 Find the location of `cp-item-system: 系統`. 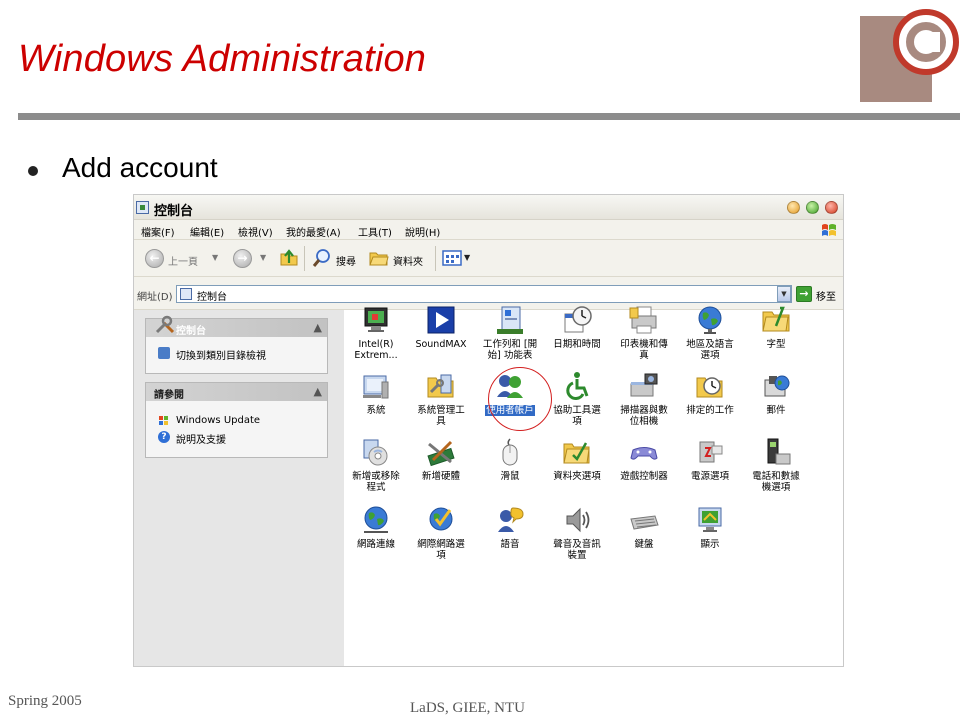

cp-item-system: 系統 is located at coordinates (376, 393).